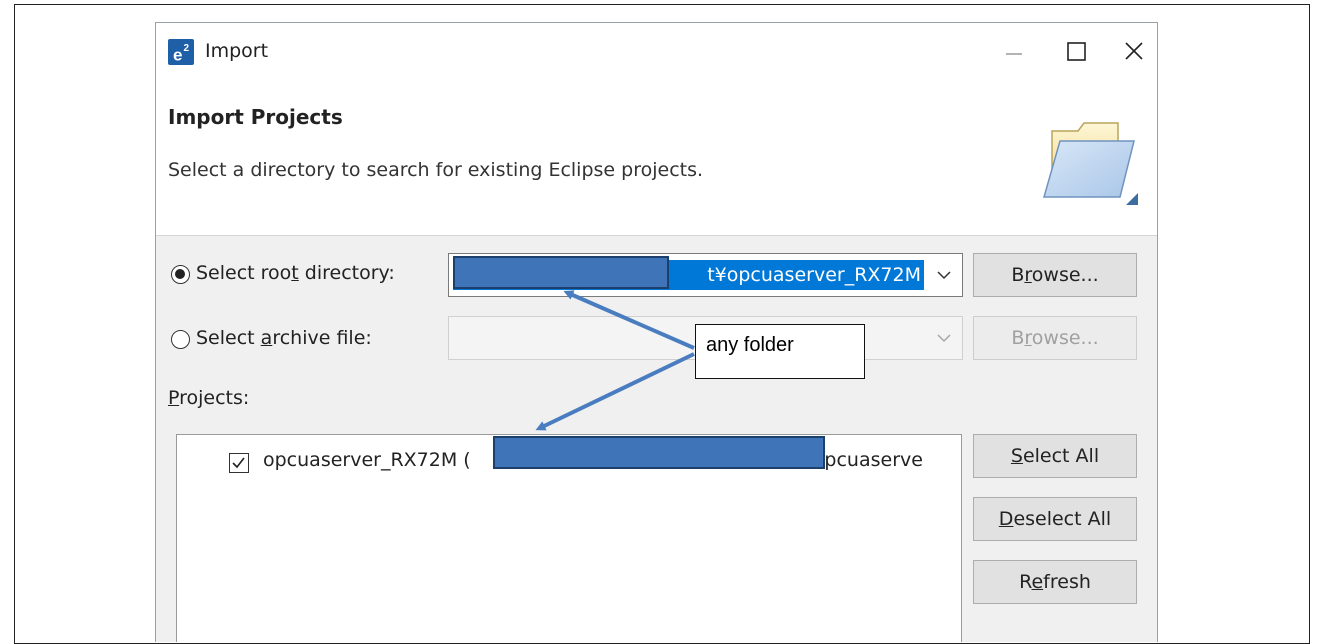 The image size is (1328, 644). Describe the element at coordinates (780, 351) in the screenshot. I see `annotation-callout: any folder` at that location.